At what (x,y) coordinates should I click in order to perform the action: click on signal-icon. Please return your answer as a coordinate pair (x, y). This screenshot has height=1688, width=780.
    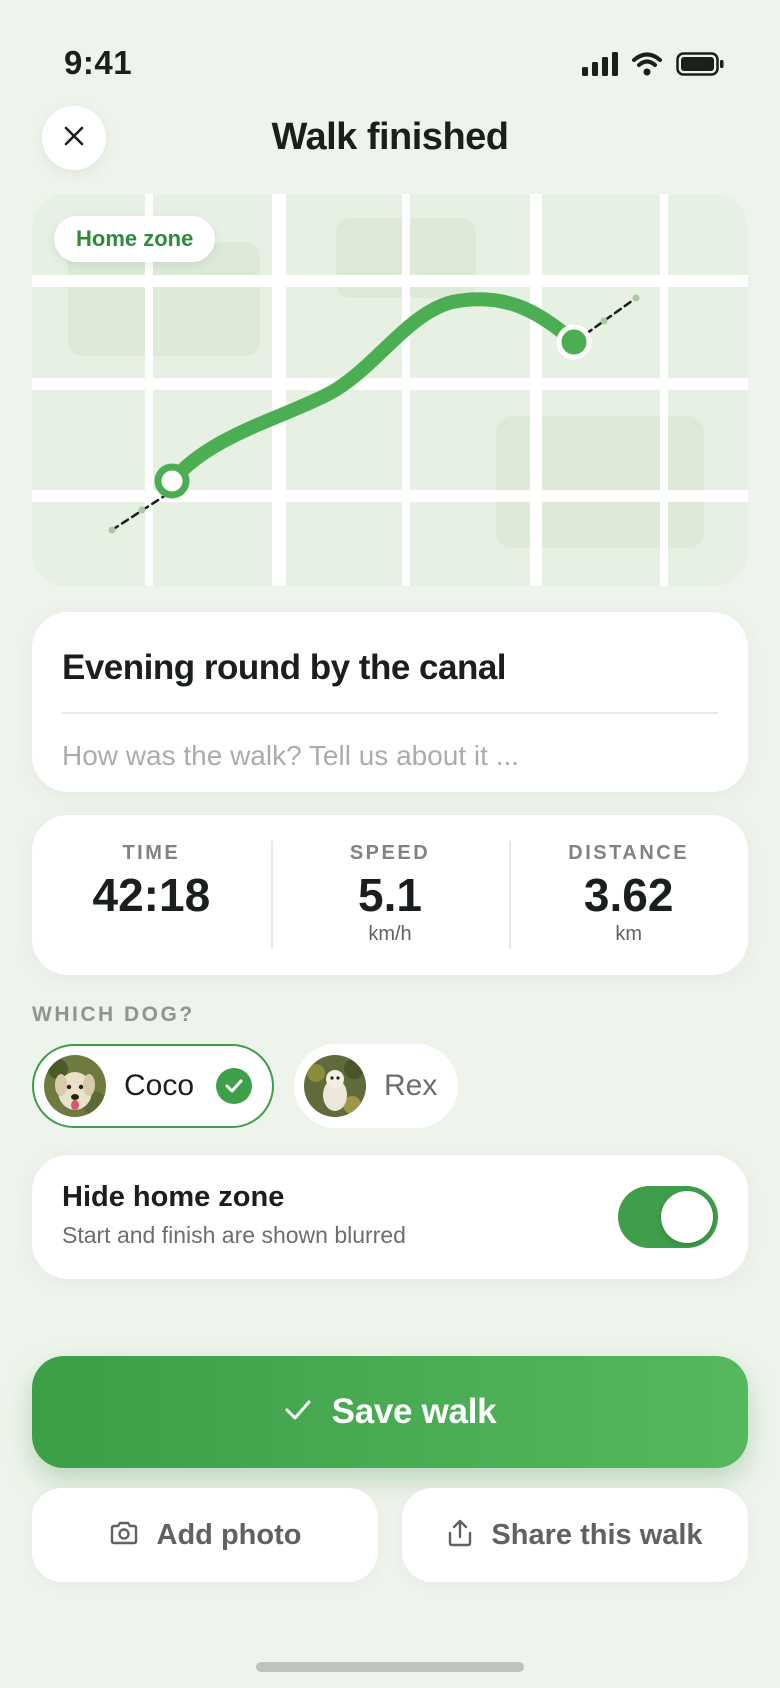
    Looking at the image, I should click on (600, 66).